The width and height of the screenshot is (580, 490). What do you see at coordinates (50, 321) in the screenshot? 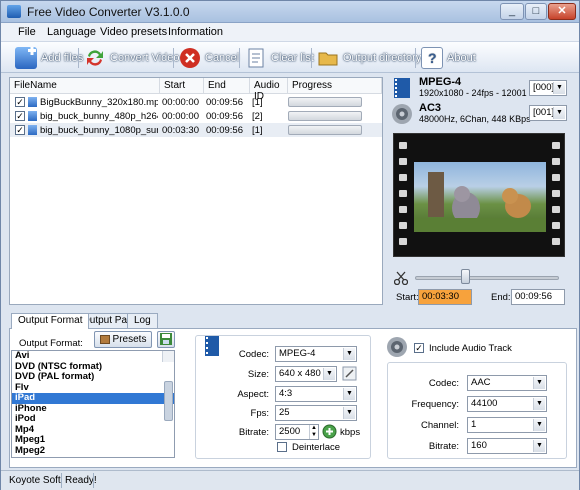
I see `tab-output-format: Output Format` at bounding box center [50, 321].